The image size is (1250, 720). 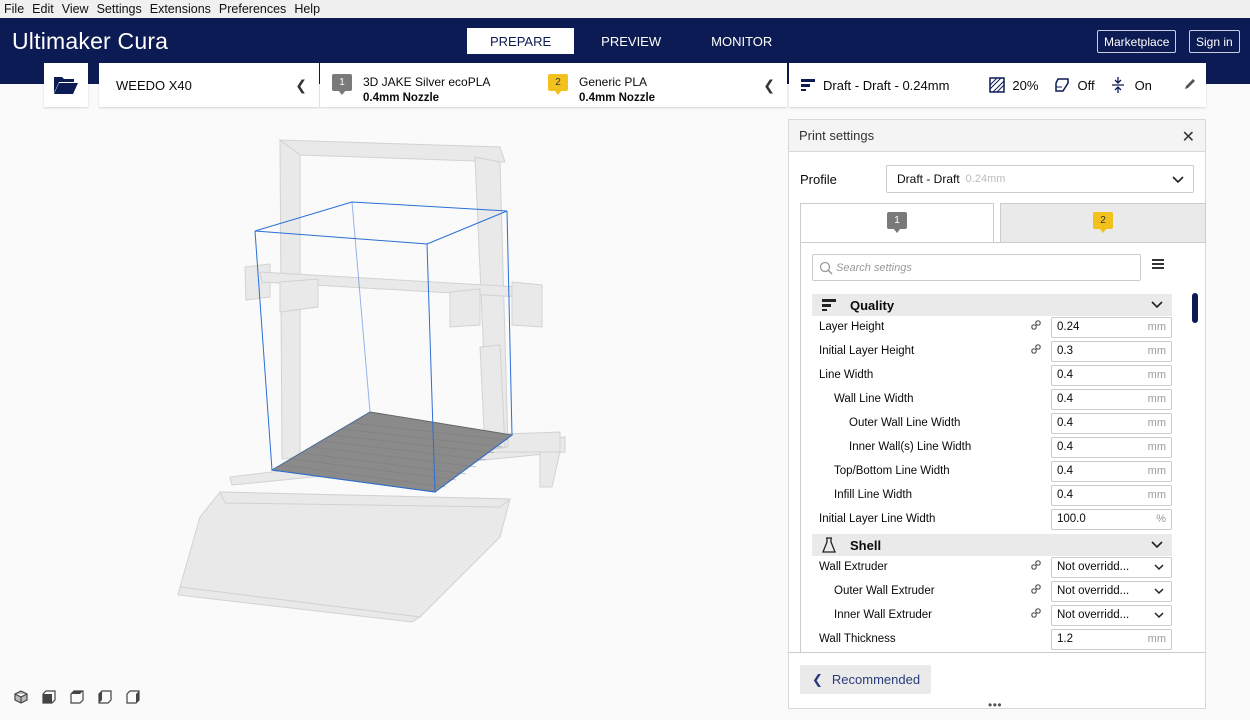 I want to click on profile-row: Profile Draft - Draft 0.24mm, so click(x=997, y=179).